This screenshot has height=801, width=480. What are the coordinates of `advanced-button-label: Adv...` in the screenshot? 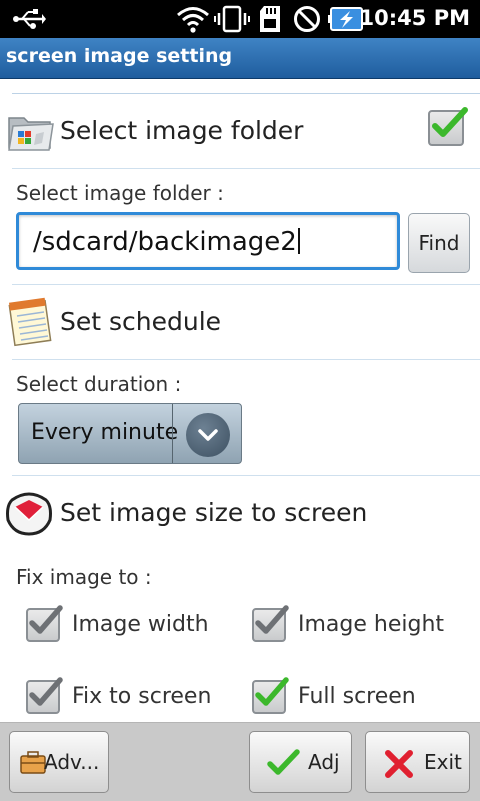 It's located at (72, 762).